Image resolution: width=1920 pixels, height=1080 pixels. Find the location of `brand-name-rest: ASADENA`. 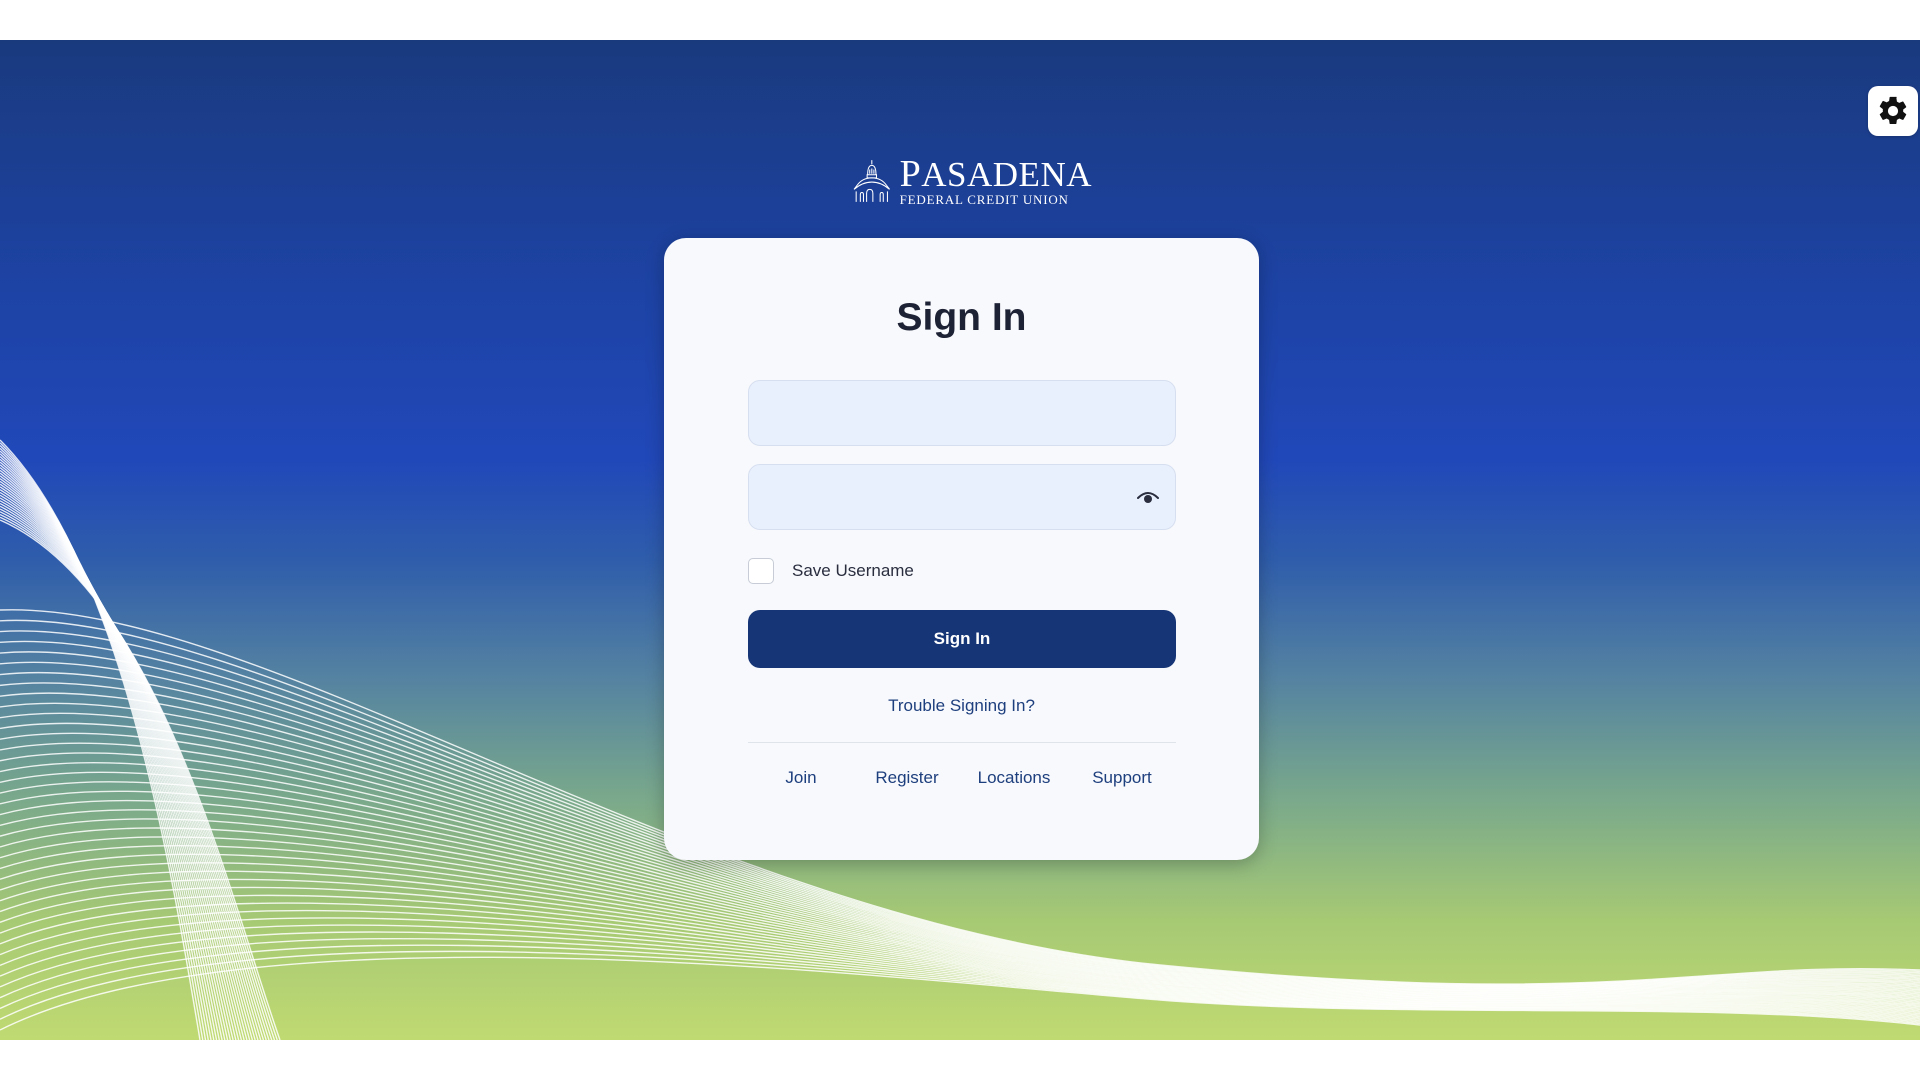

brand-name-rest: ASADENA is located at coordinates (1006, 174).